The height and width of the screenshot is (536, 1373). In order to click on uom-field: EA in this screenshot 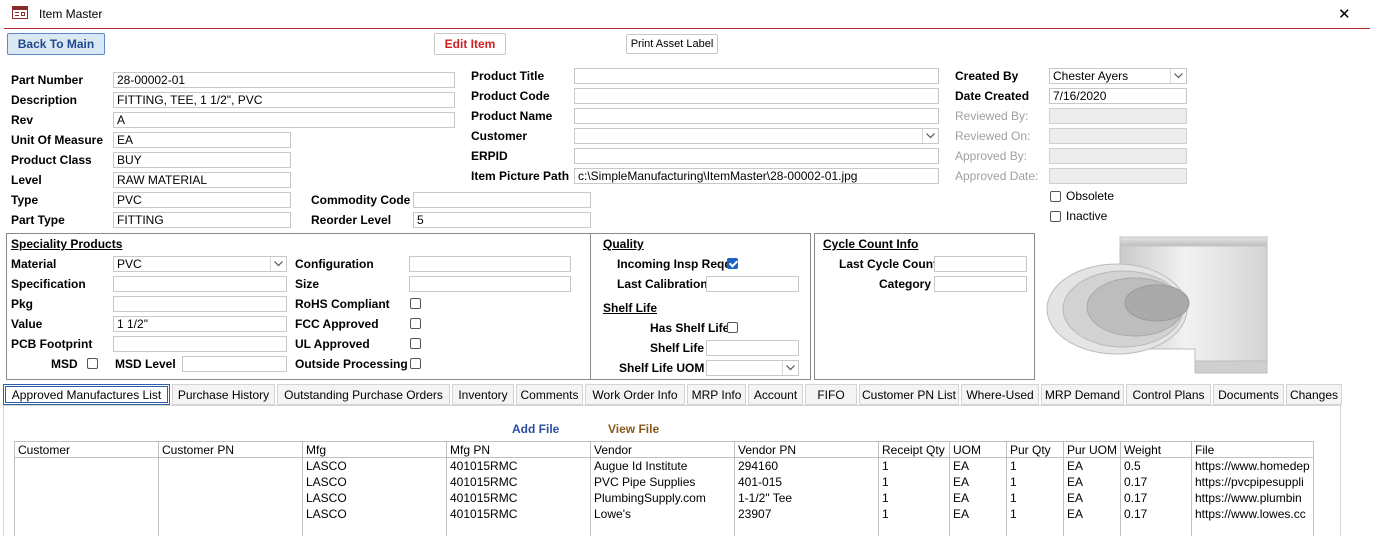, I will do `click(202, 140)`.